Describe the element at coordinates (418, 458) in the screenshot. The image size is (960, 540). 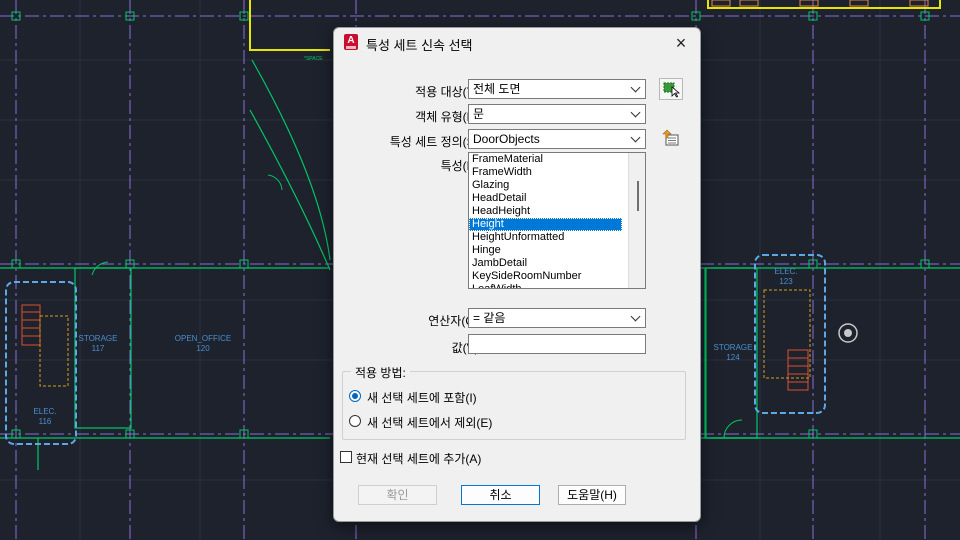
I see `append-checkbox-label: 현재 선택 세트에 추가(A)` at that location.